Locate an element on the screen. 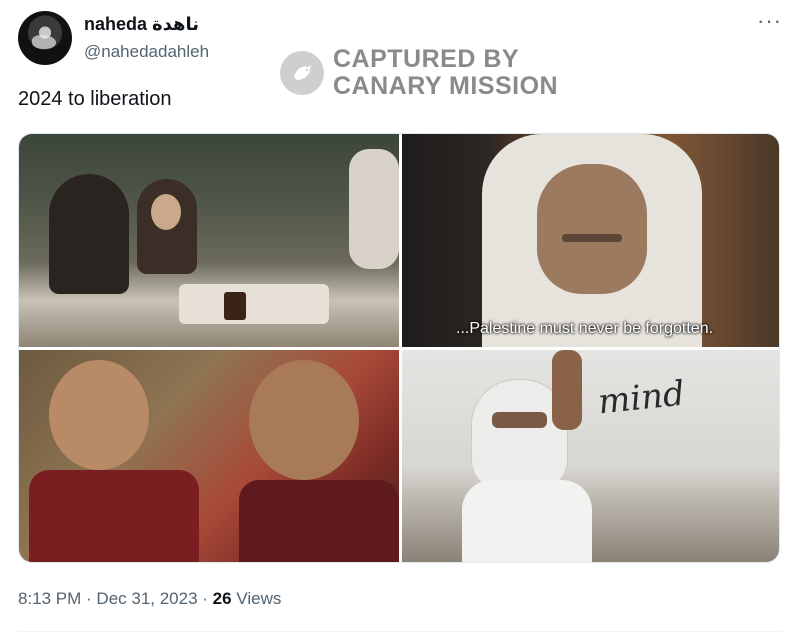 The width and height of the screenshot is (800, 636). watermark-text: CAPTURED BY CANARY MISSION is located at coordinates (445, 73).